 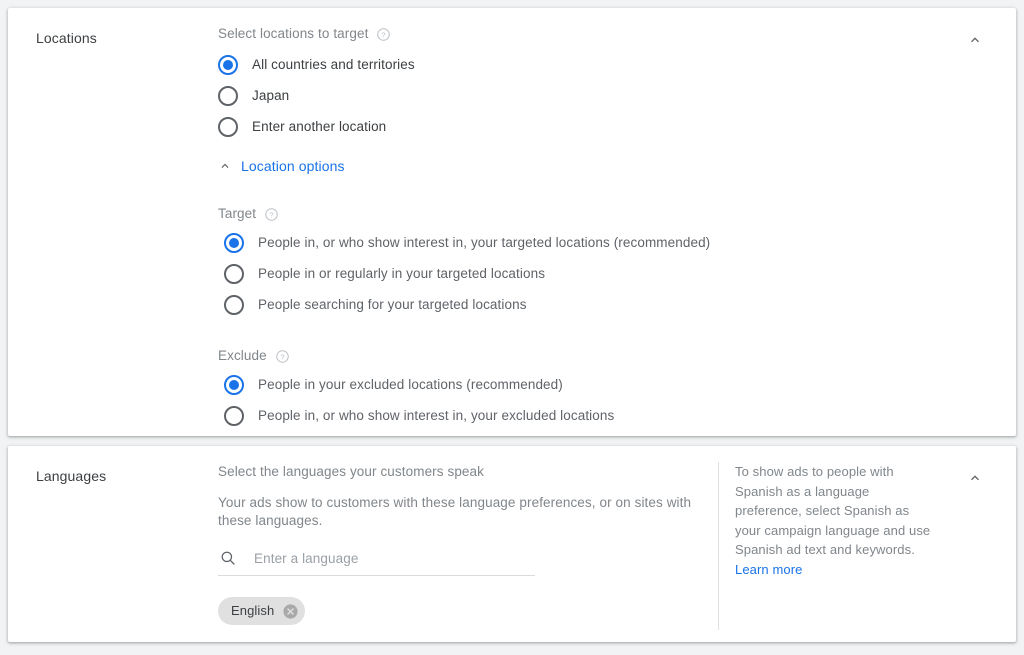 I want to click on language-search-field, so click(x=376, y=562).